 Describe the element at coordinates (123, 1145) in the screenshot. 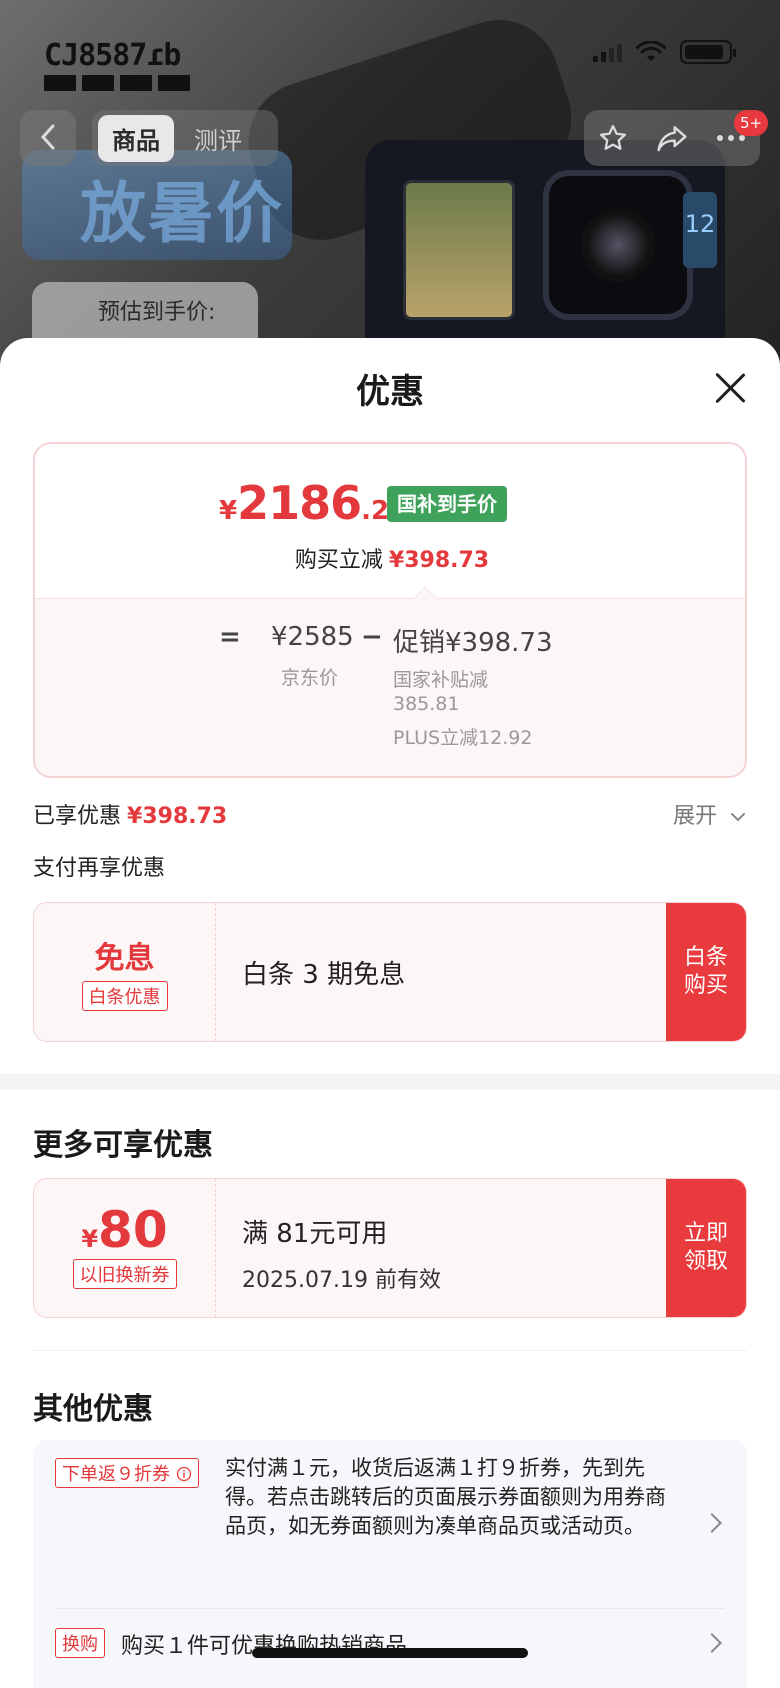

I see `more-discounts-title: 更多可享优惠` at that location.